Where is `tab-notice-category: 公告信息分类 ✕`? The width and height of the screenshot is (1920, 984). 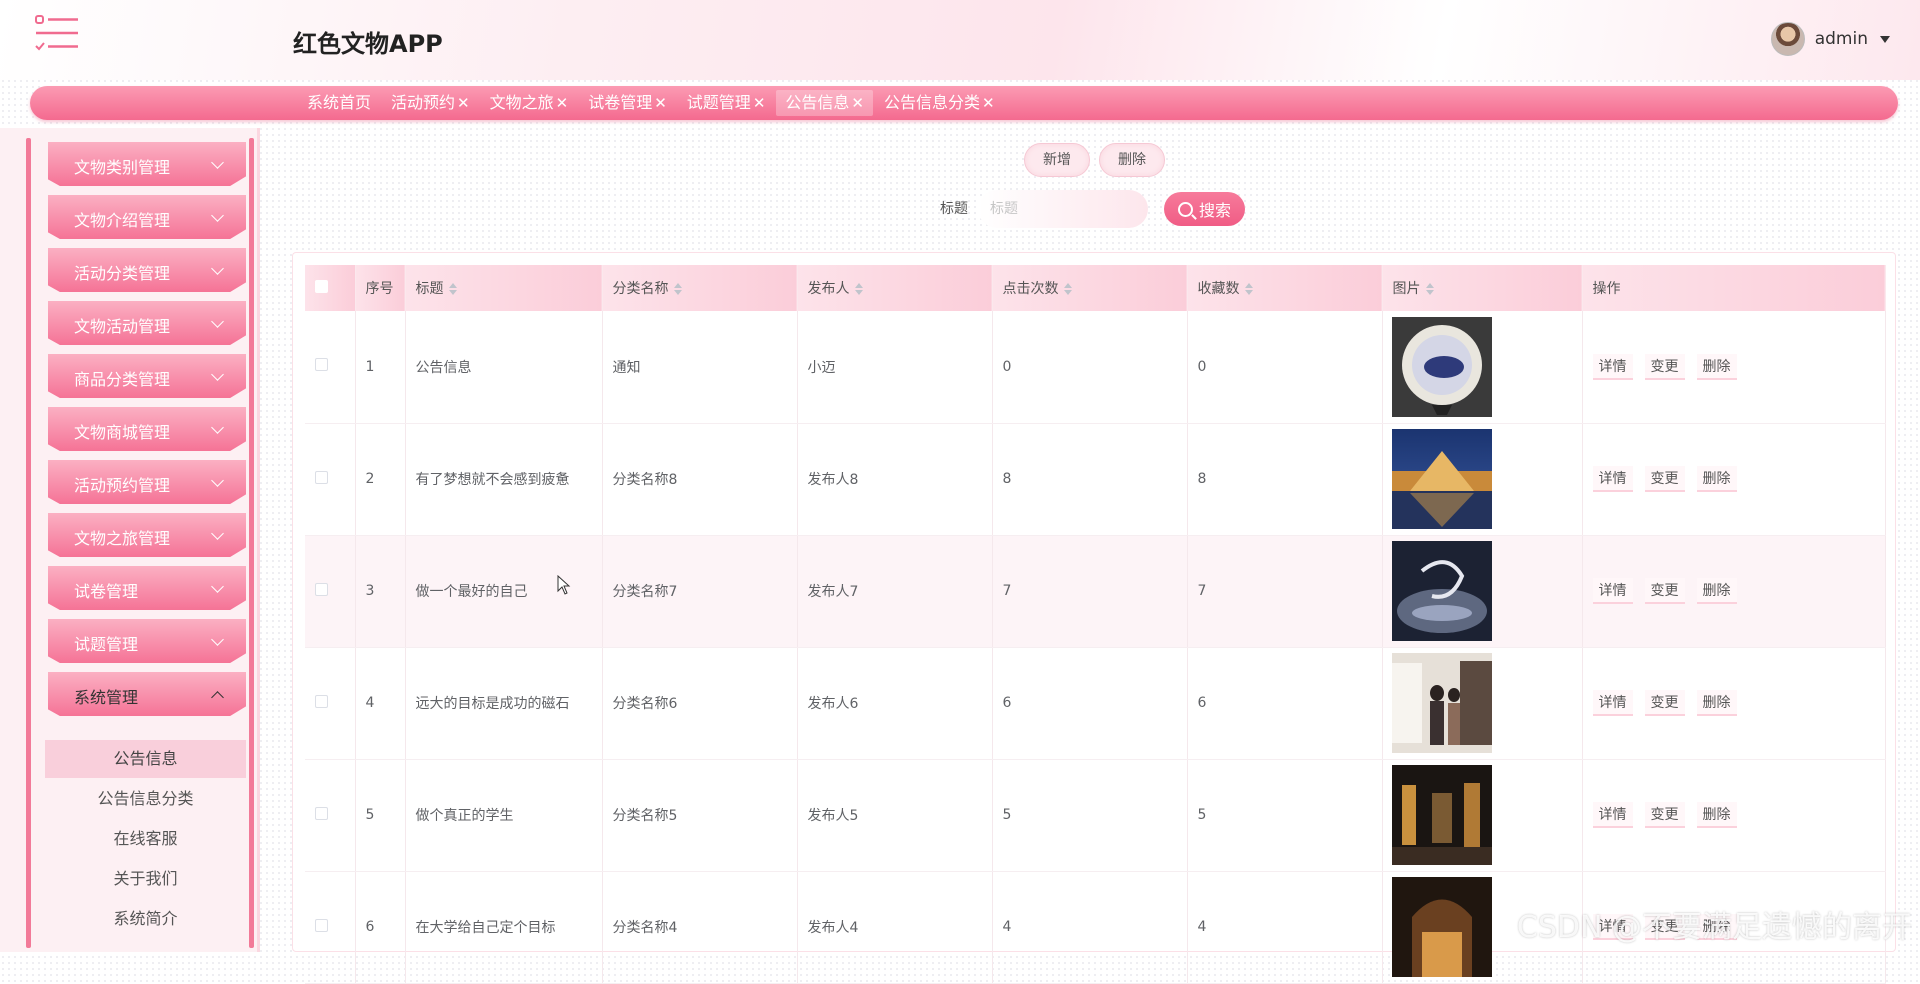
tab-notice-category: 公告信息分类 ✕ is located at coordinates (939, 103).